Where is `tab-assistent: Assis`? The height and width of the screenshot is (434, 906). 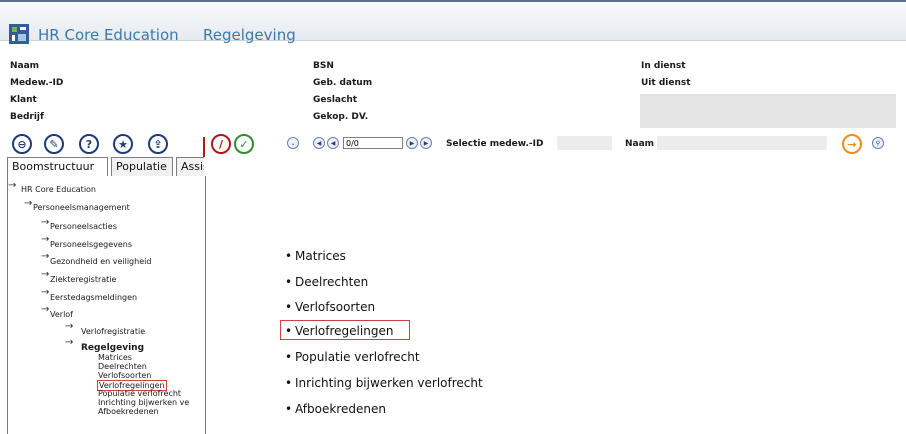
tab-assistent: Assis is located at coordinates (190, 166).